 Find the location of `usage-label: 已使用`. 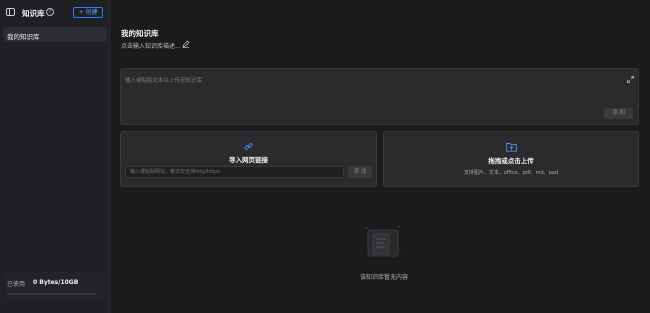

usage-label: 已使用 is located at coordinates (16, 284).